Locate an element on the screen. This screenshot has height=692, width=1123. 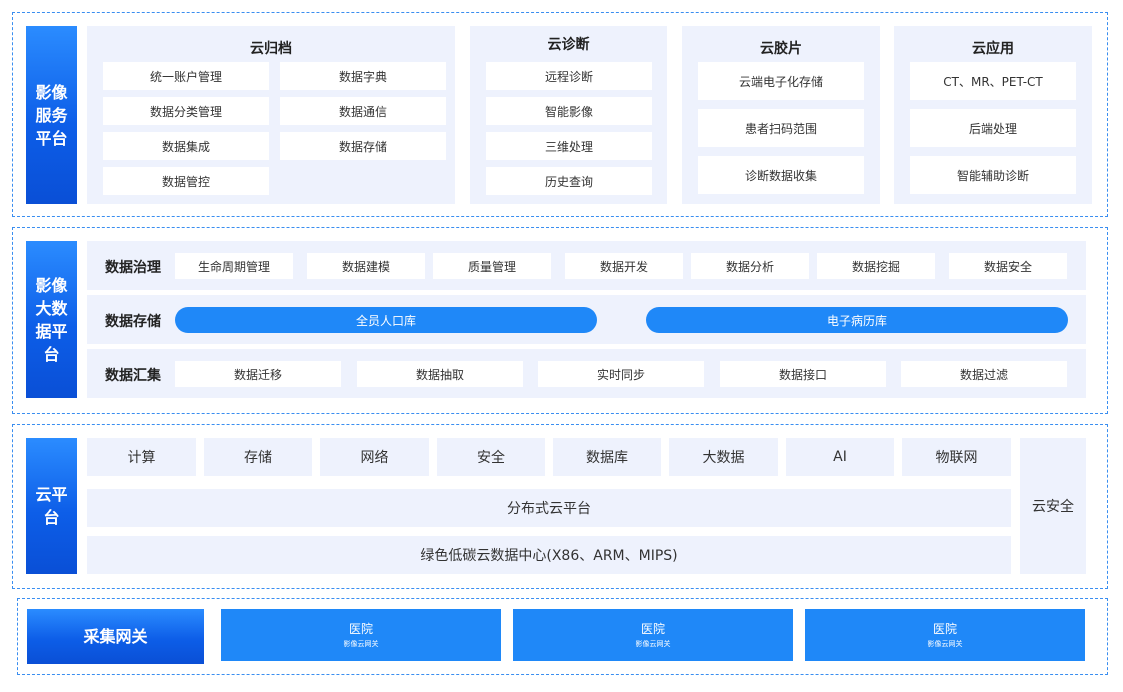
archive-item: 数据管控 is located at coordinates (186, 181).